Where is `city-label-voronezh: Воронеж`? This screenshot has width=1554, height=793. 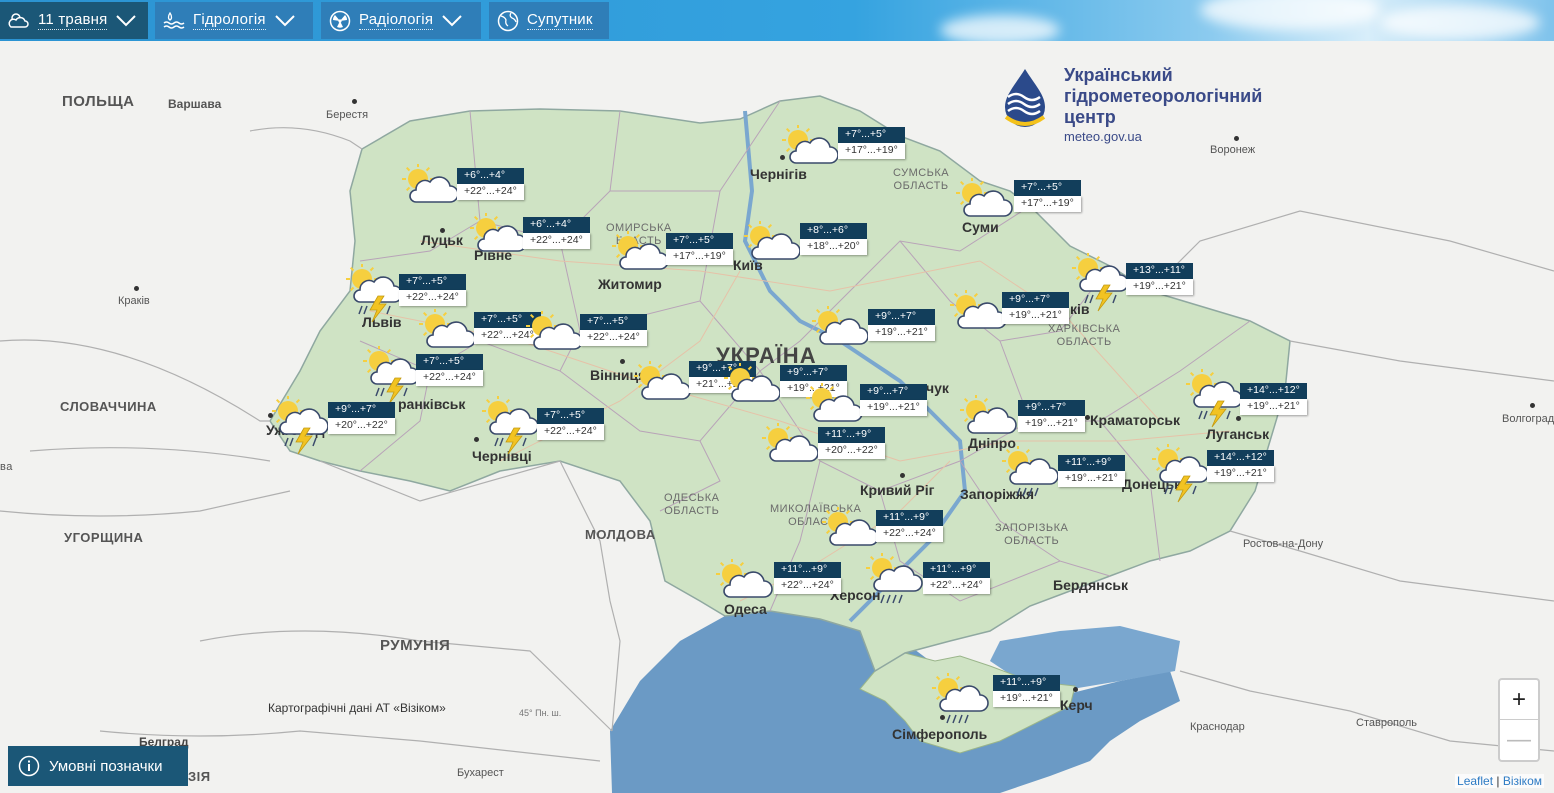
city-label-voronezh: Воронеж is located at coordinates (1233, 150).